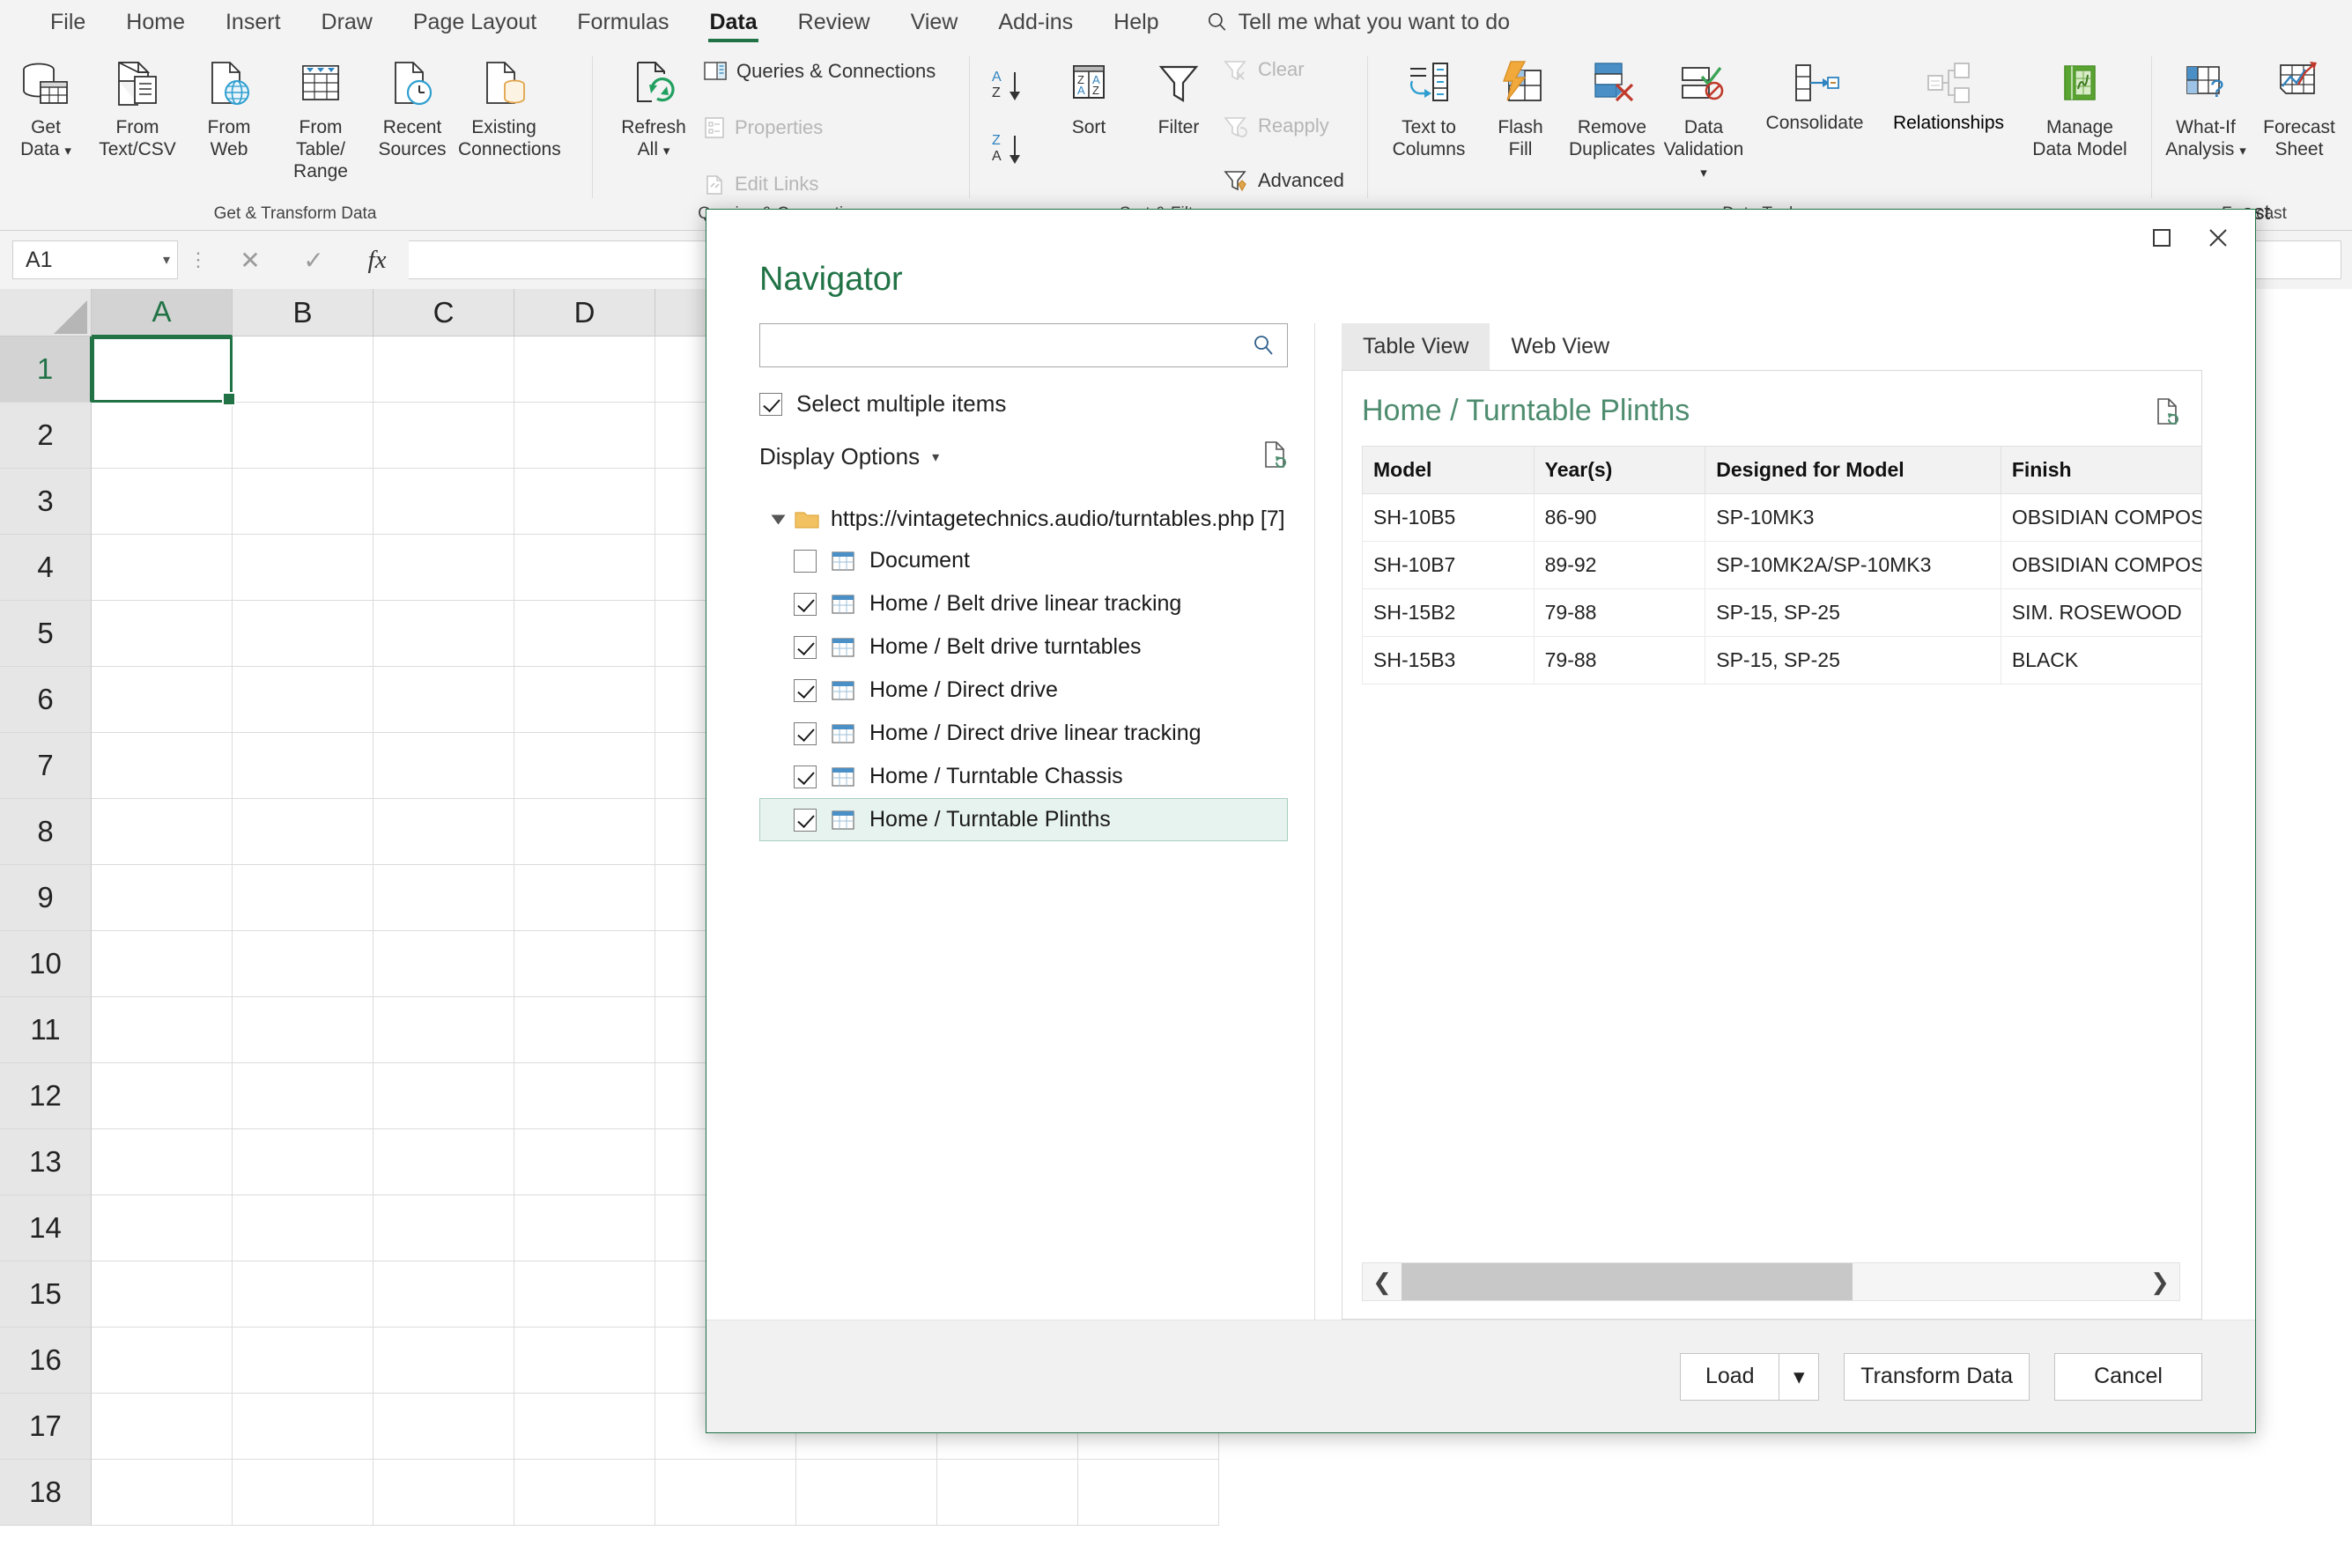 The height and width of the screenshot is (1568, 2352). Describe the element at coordinates (834, 22) in the screenshot. I see `ribbon-tab-review: Review` at that location.